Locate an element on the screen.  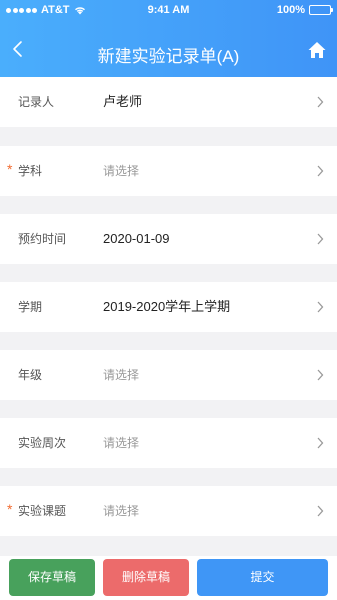
form-row-recorder: 记录人 卢老师 is located at coordinates (168, 102).